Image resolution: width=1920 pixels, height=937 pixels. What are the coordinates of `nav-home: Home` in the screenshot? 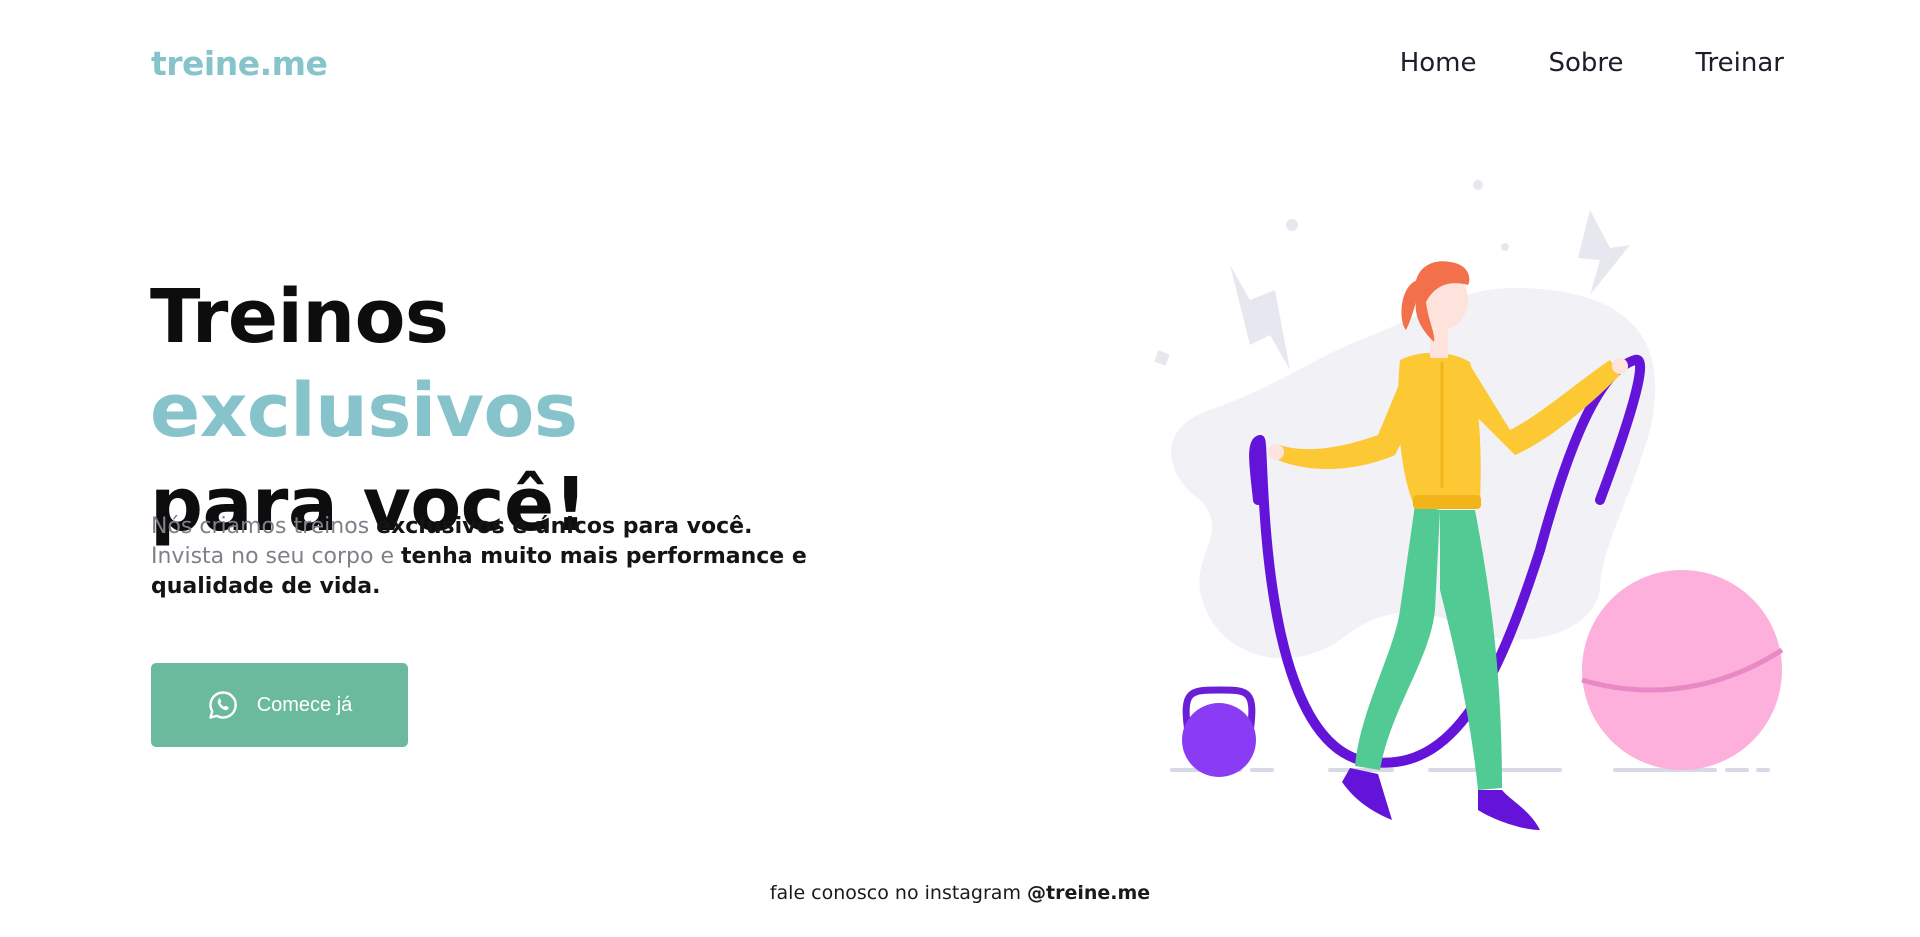 It's located at (1438, 63).